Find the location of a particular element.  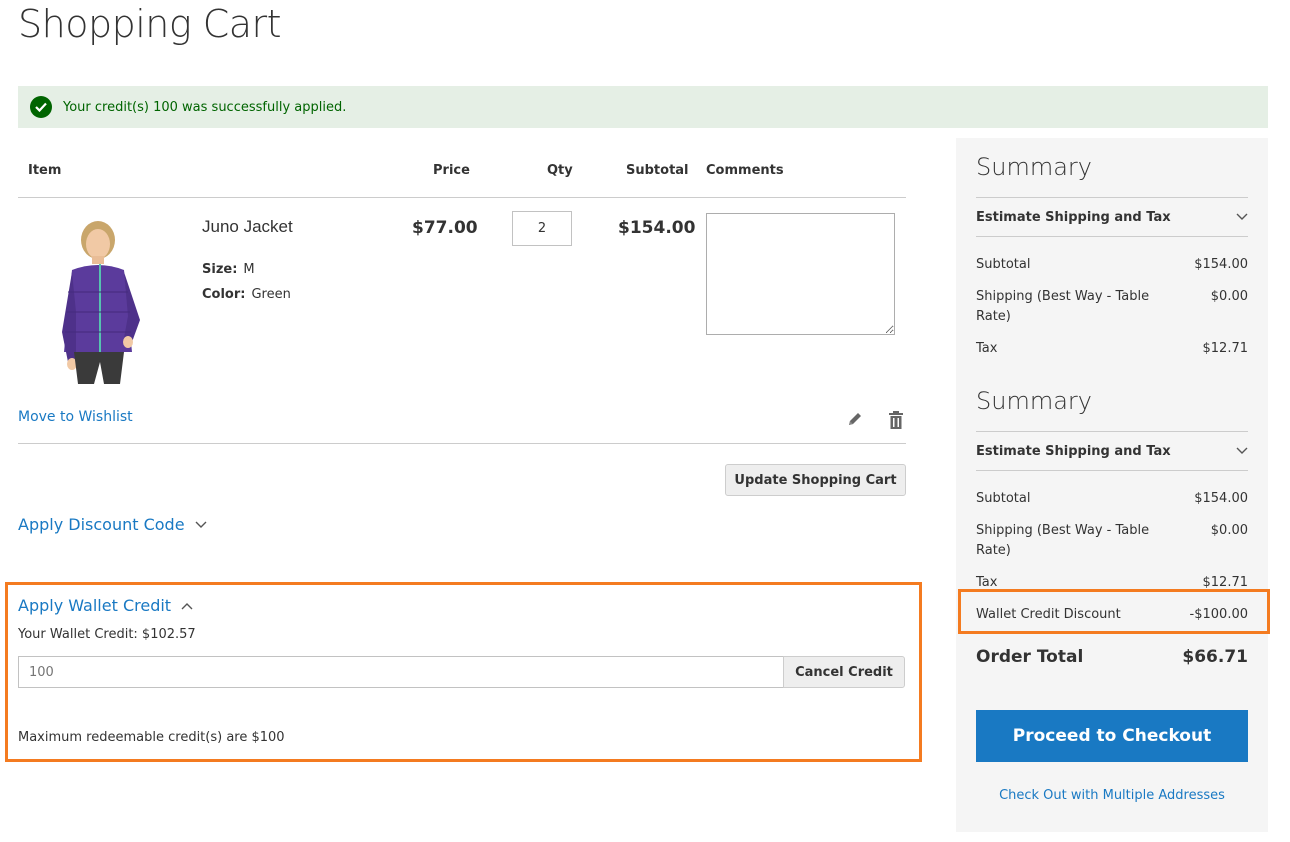

wallet-balance: Your Wallet Credit: $102.57 is located at coordinates (107, 634).